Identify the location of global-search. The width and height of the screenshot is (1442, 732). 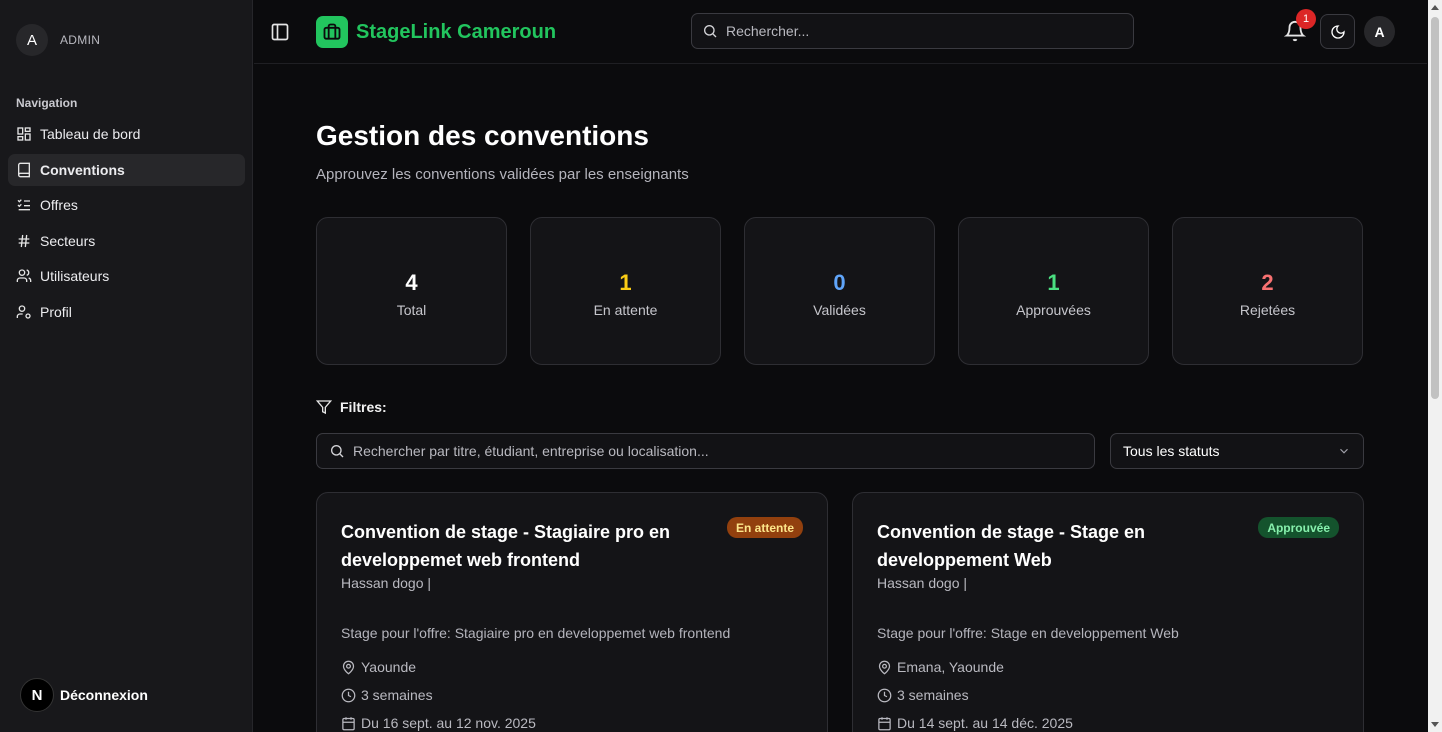
(912, 31).